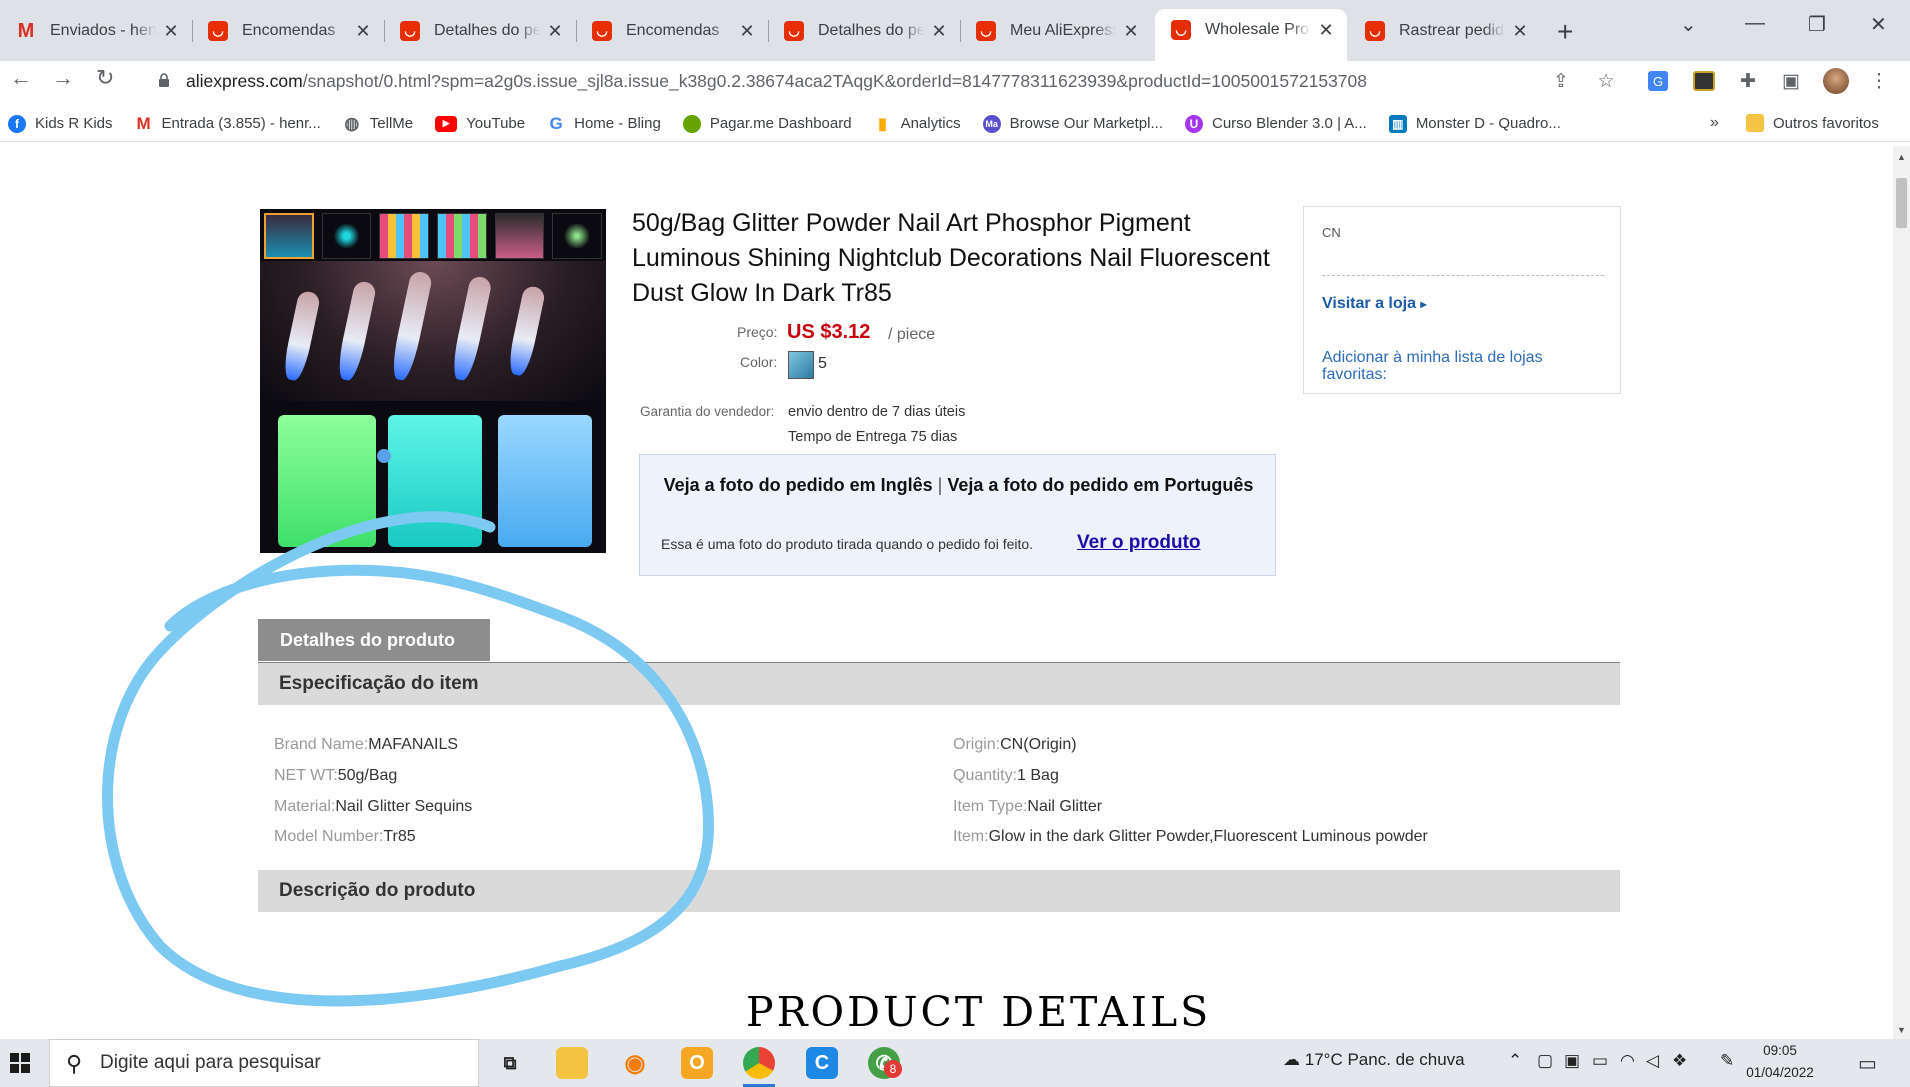 The height and width of the screenshot is (1087, 1910). I want to click on app-c-icon: C, so click(822, 1063).